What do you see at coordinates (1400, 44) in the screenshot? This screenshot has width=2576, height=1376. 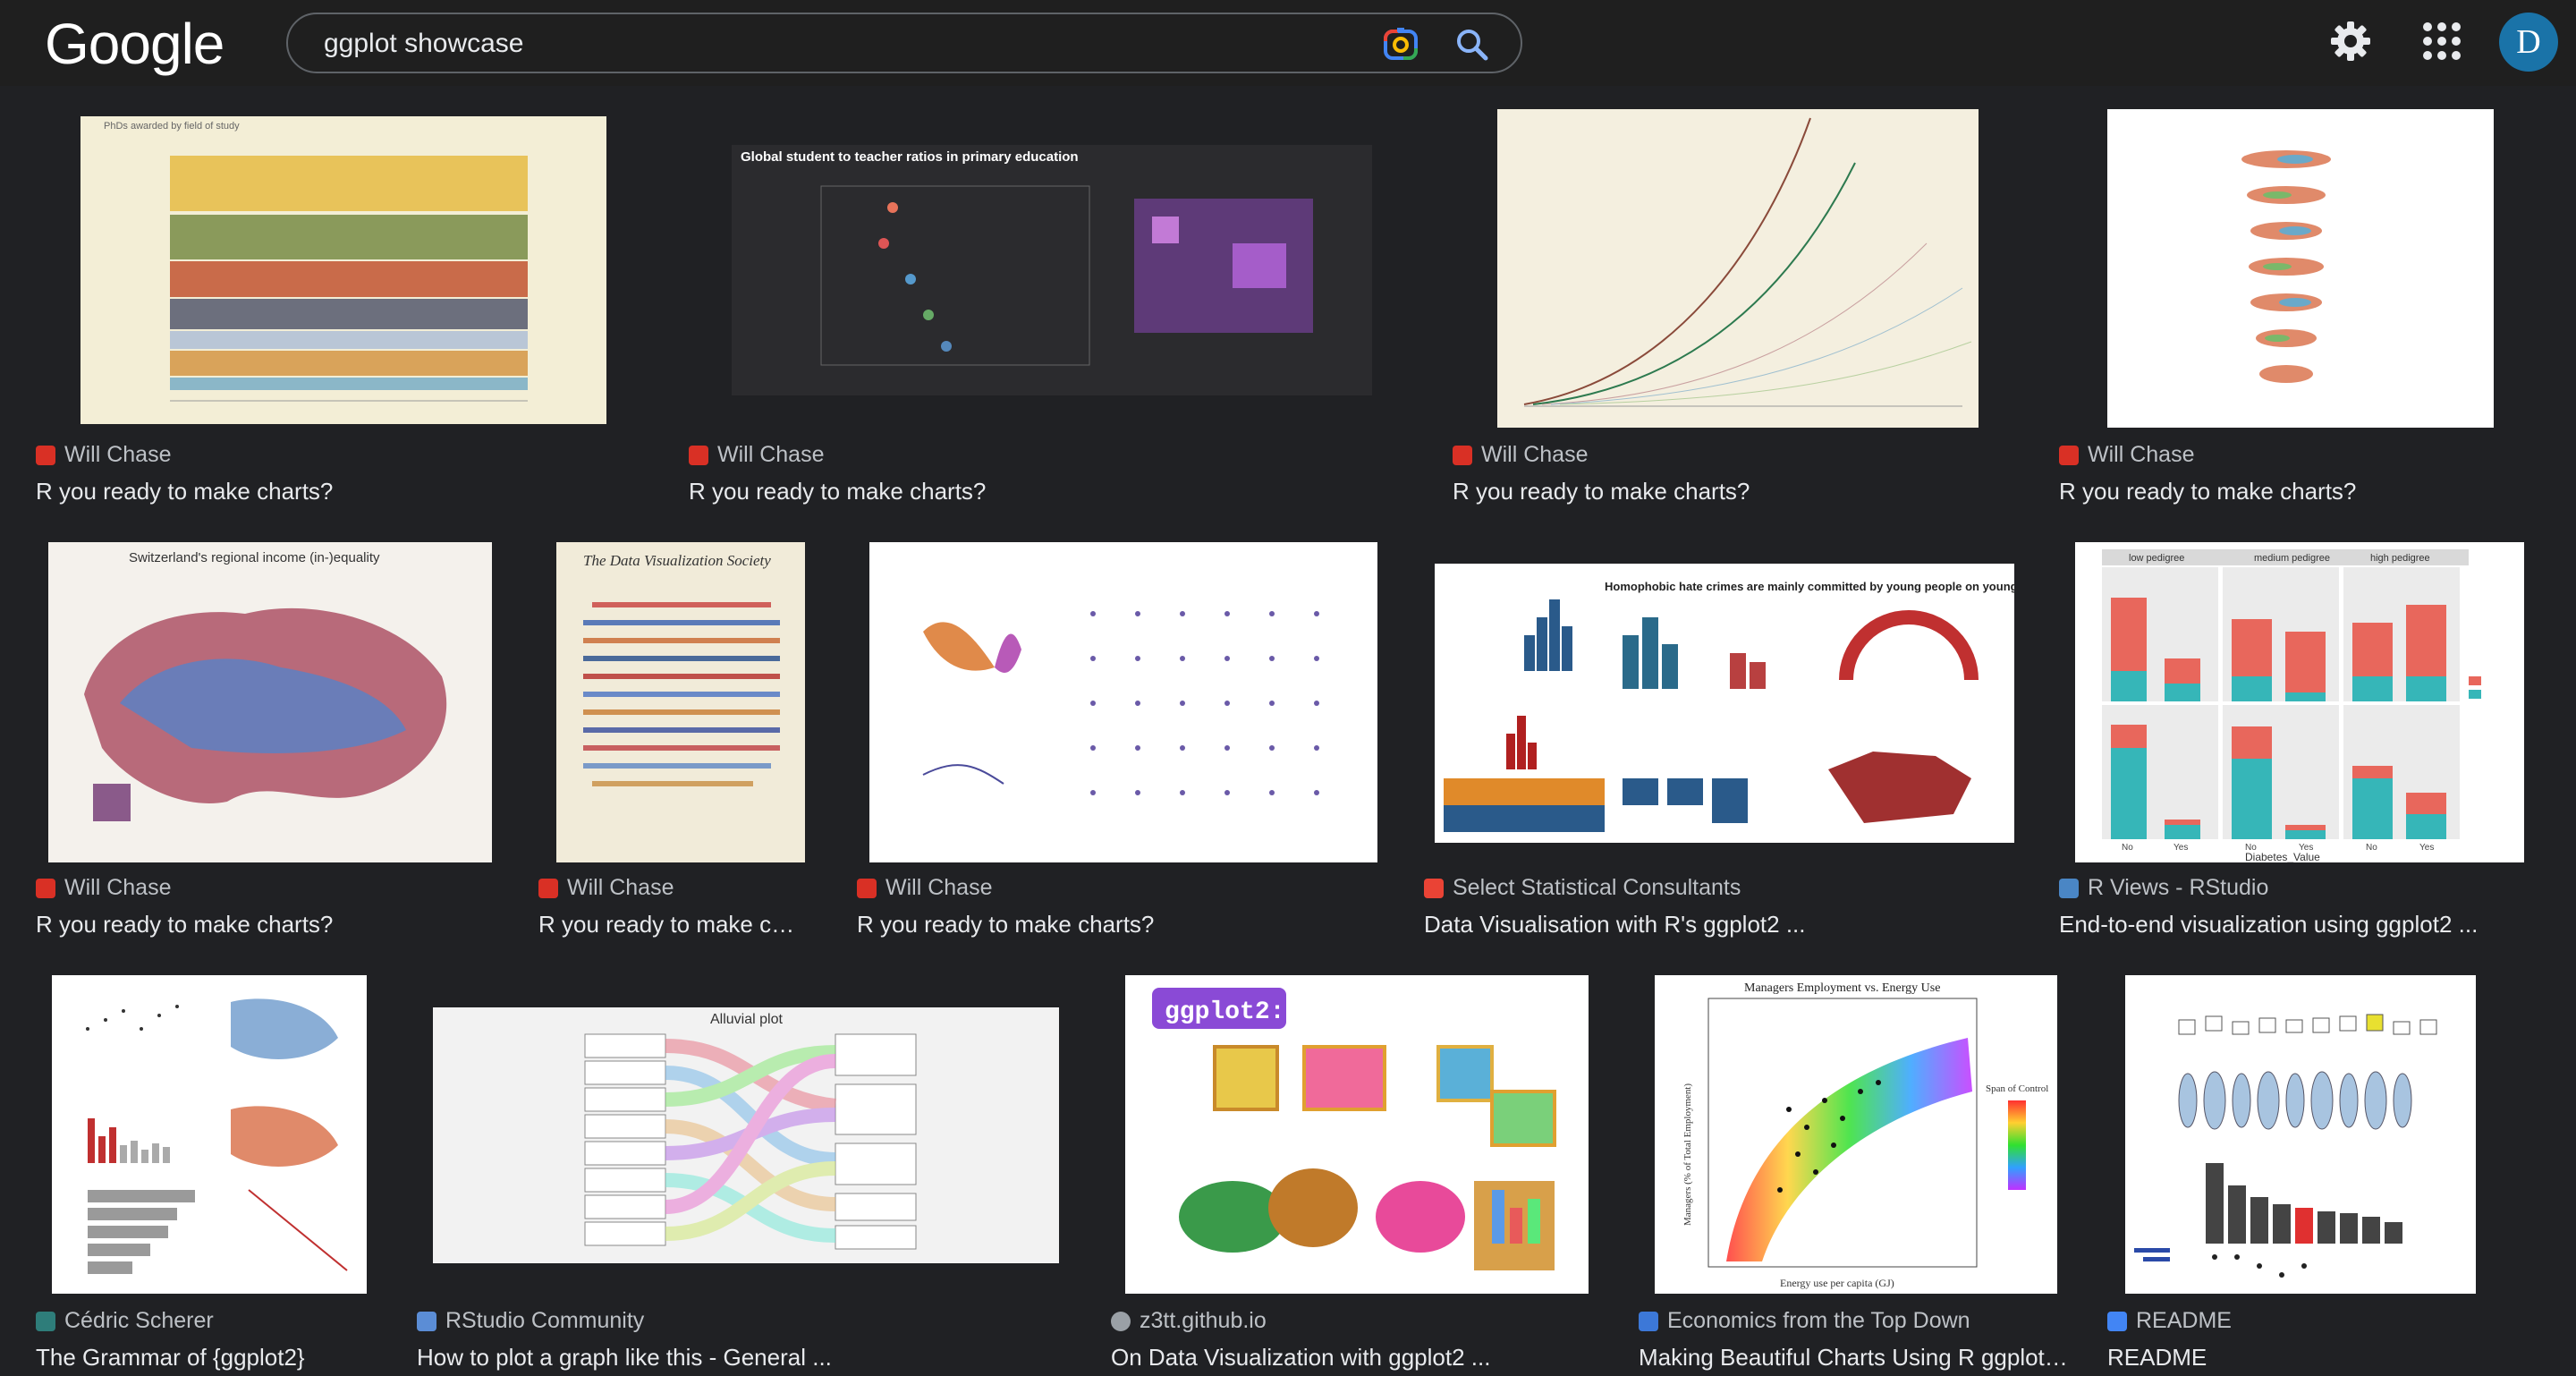 I see `camera-lens-icon` at bounding box center [1400, 44].